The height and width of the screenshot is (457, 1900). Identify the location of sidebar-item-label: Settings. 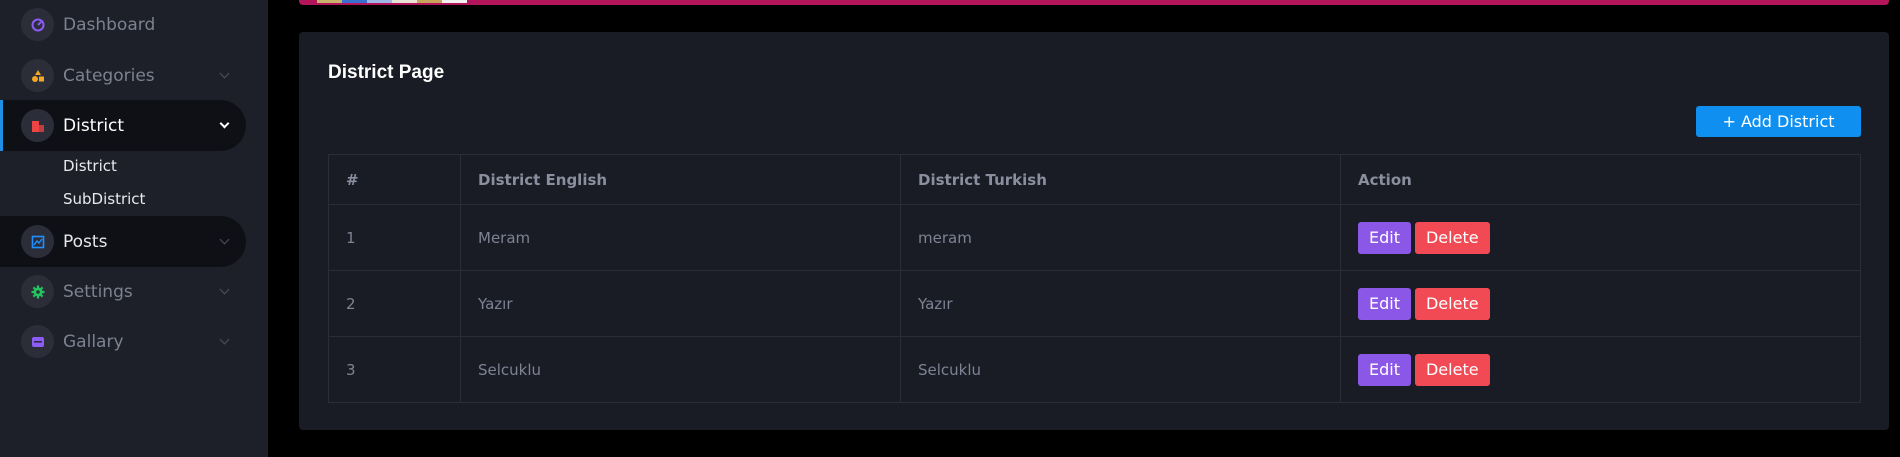
(98, 291).